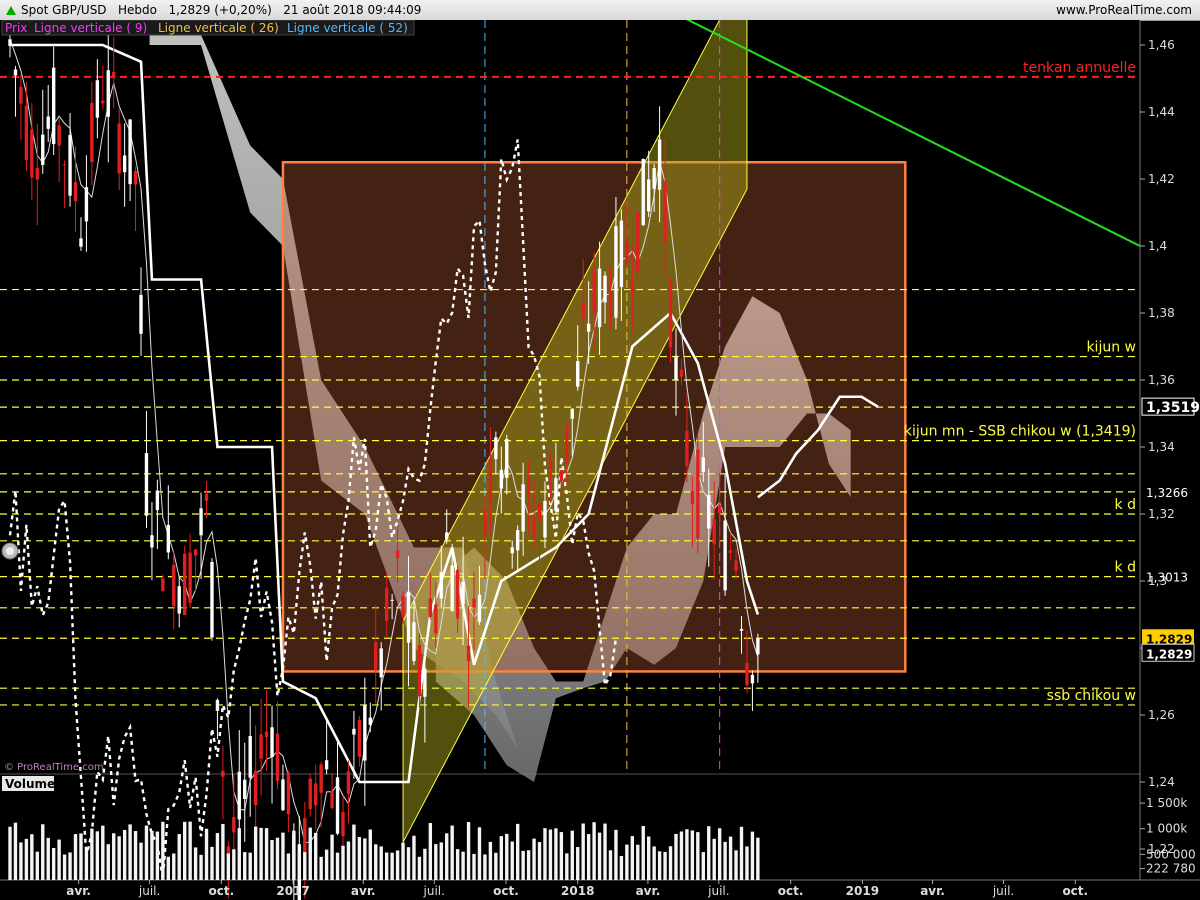  I want to click on instrument-name: Spot GBP/USD, so click(64, 10).